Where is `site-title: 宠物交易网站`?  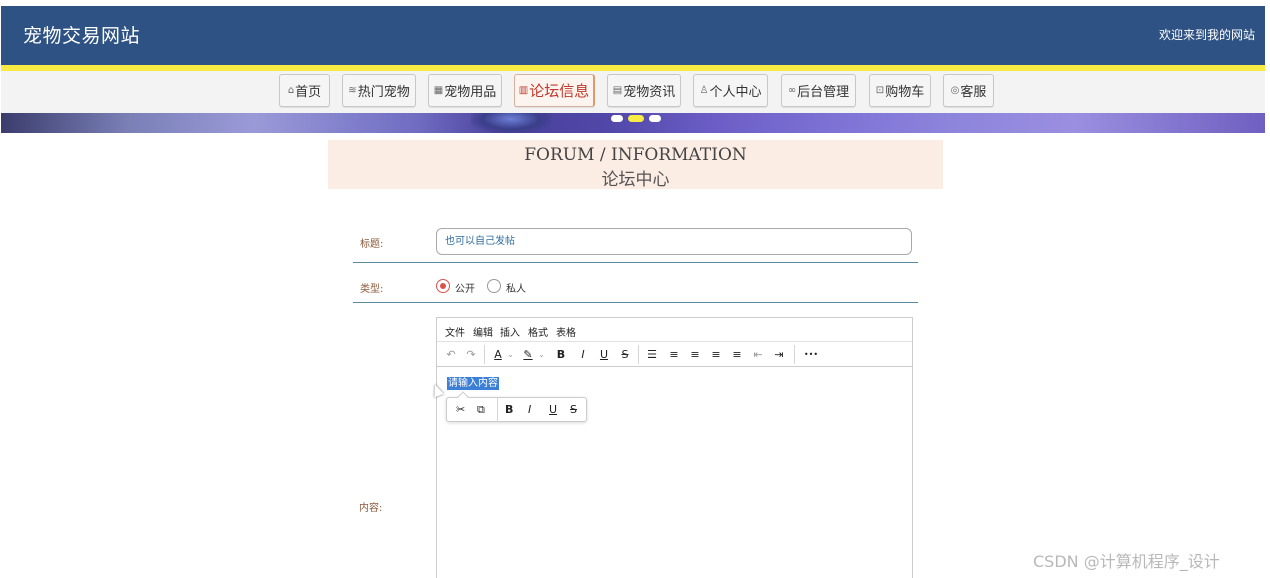
site-title: 宠物交易网站 is located at coordinates (81, 34).